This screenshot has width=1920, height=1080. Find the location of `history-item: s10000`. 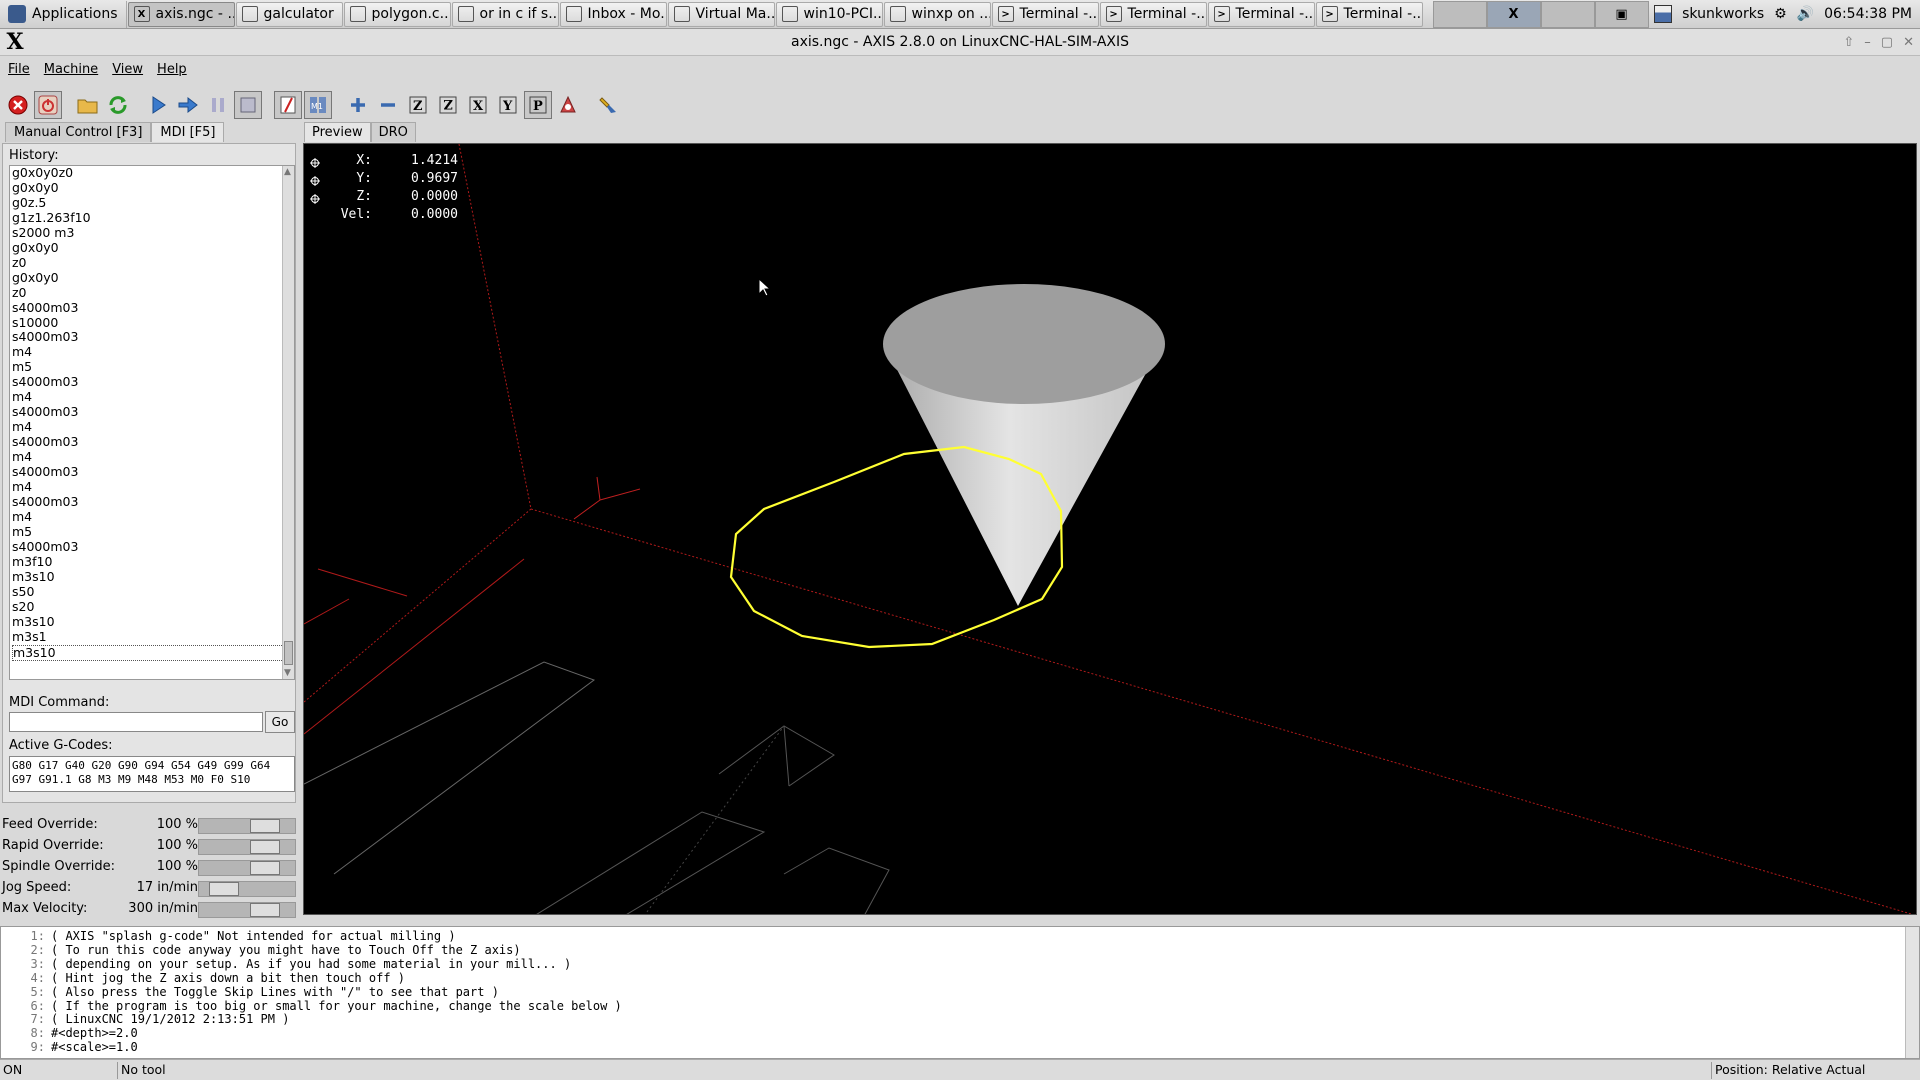

history-item: s10000 is located at coordinates (152, 323).